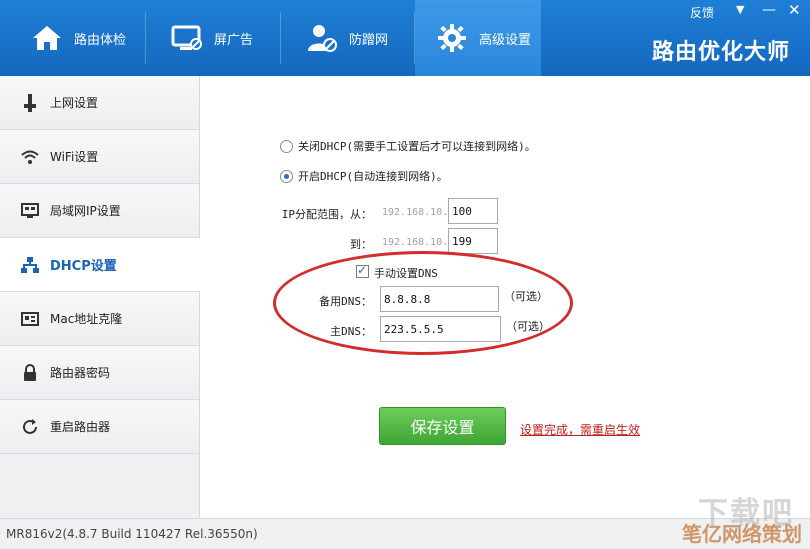 The height and width of the screenshot is (549, 810). Describe the element at coordinates (30, 211) in the screenshot. I see `lan-icon` at that location.